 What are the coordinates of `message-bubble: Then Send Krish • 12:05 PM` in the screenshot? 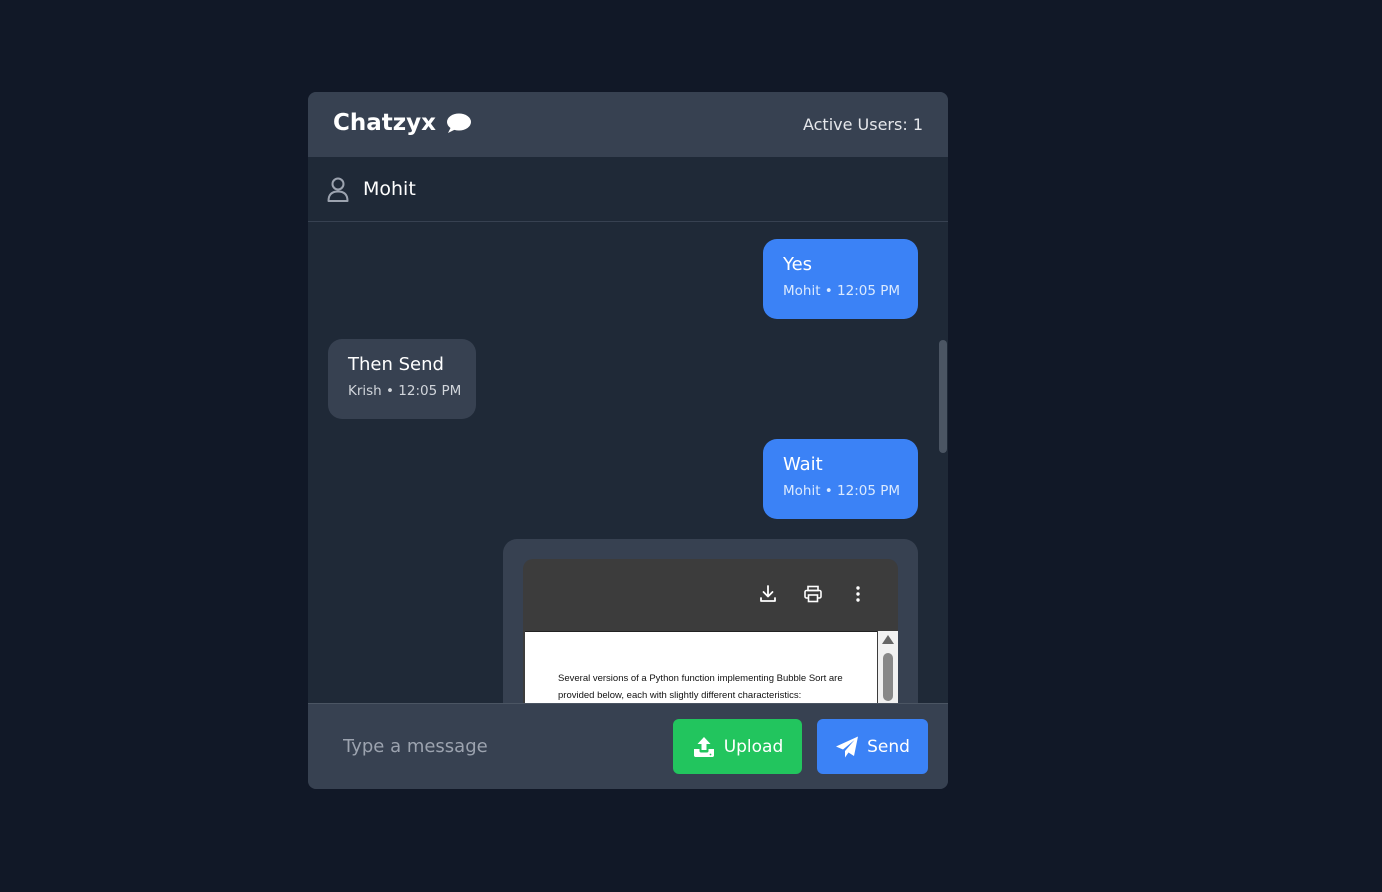 It's located at (402, 379).